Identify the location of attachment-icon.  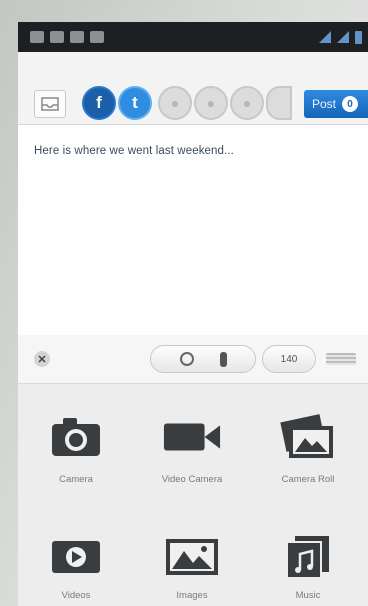
(223, 359).